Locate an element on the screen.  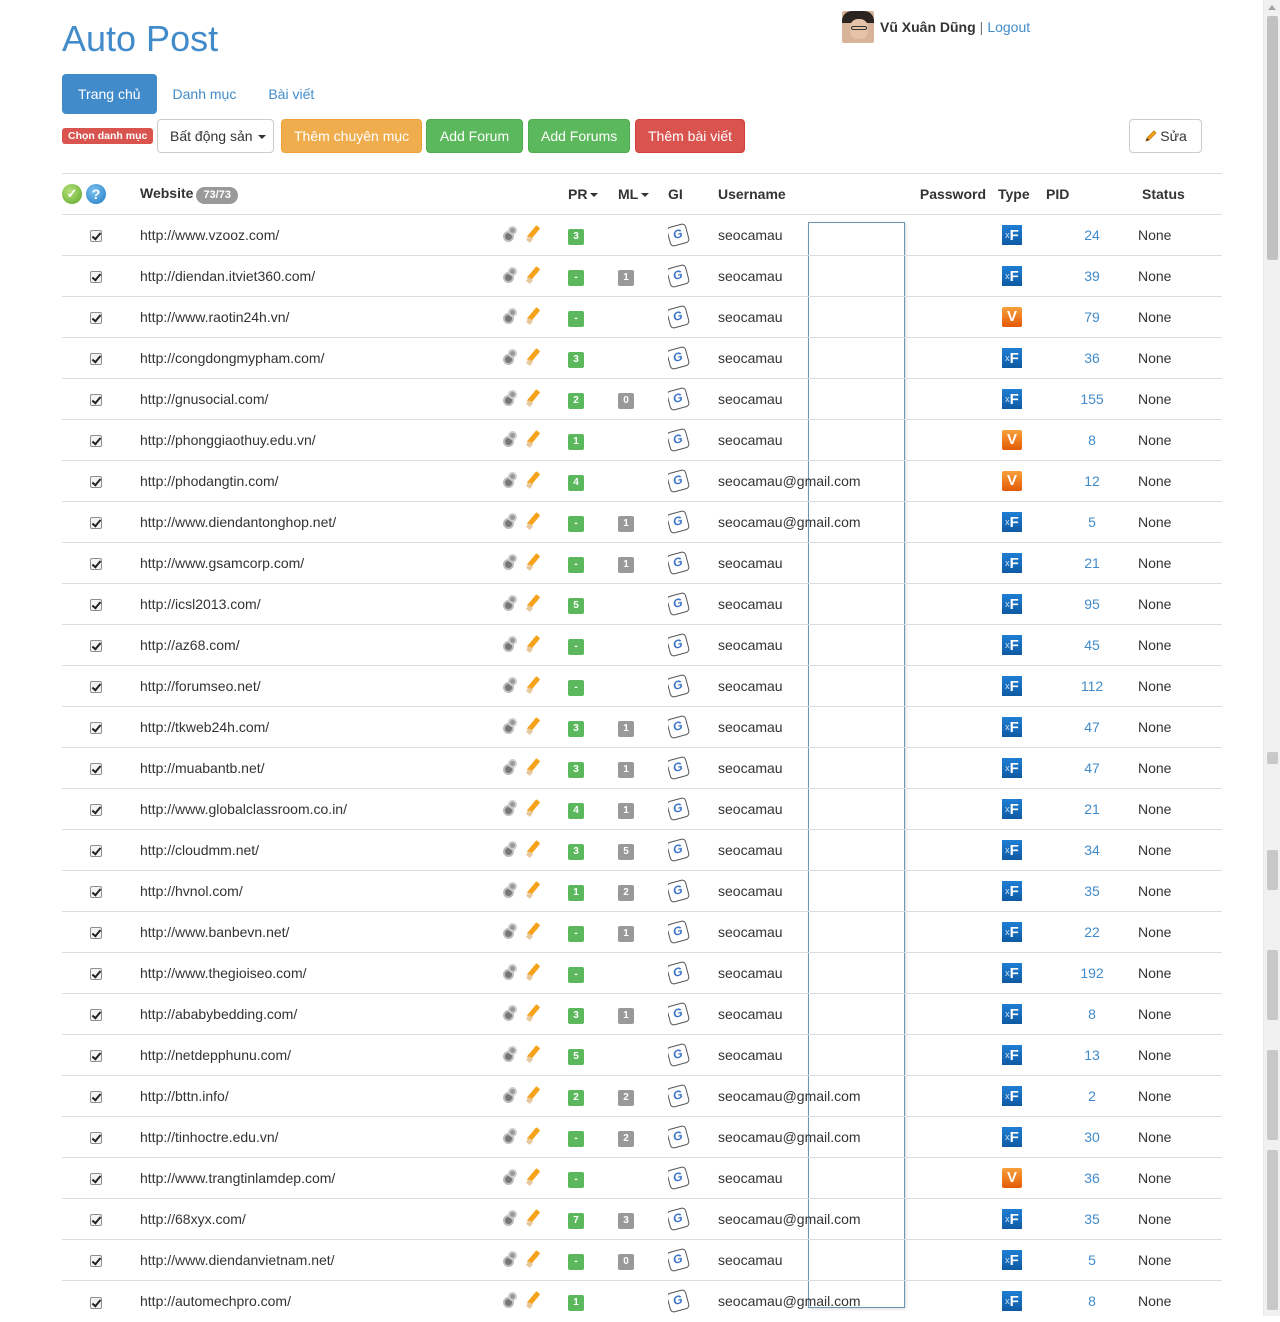
website-link: http://bttn.info/ is located at coordinates (184, 1096).